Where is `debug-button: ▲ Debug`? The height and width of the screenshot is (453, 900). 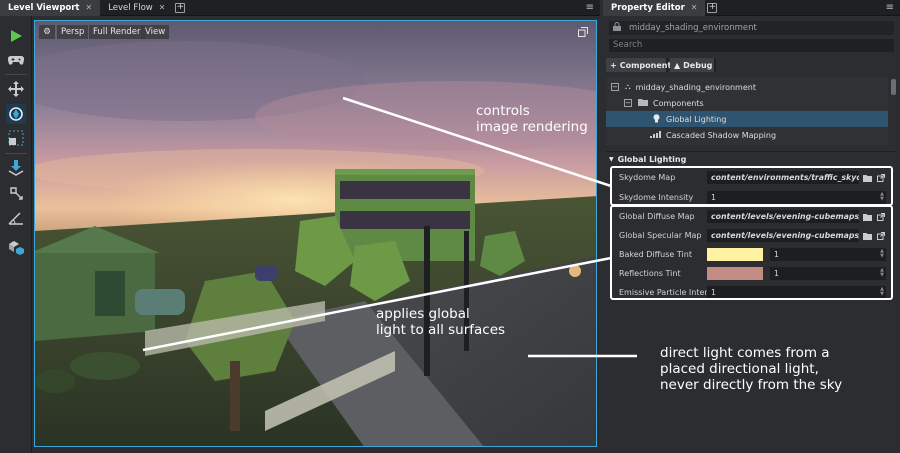 debug-button: ▲ Debug is located at coordinates (693, 65).